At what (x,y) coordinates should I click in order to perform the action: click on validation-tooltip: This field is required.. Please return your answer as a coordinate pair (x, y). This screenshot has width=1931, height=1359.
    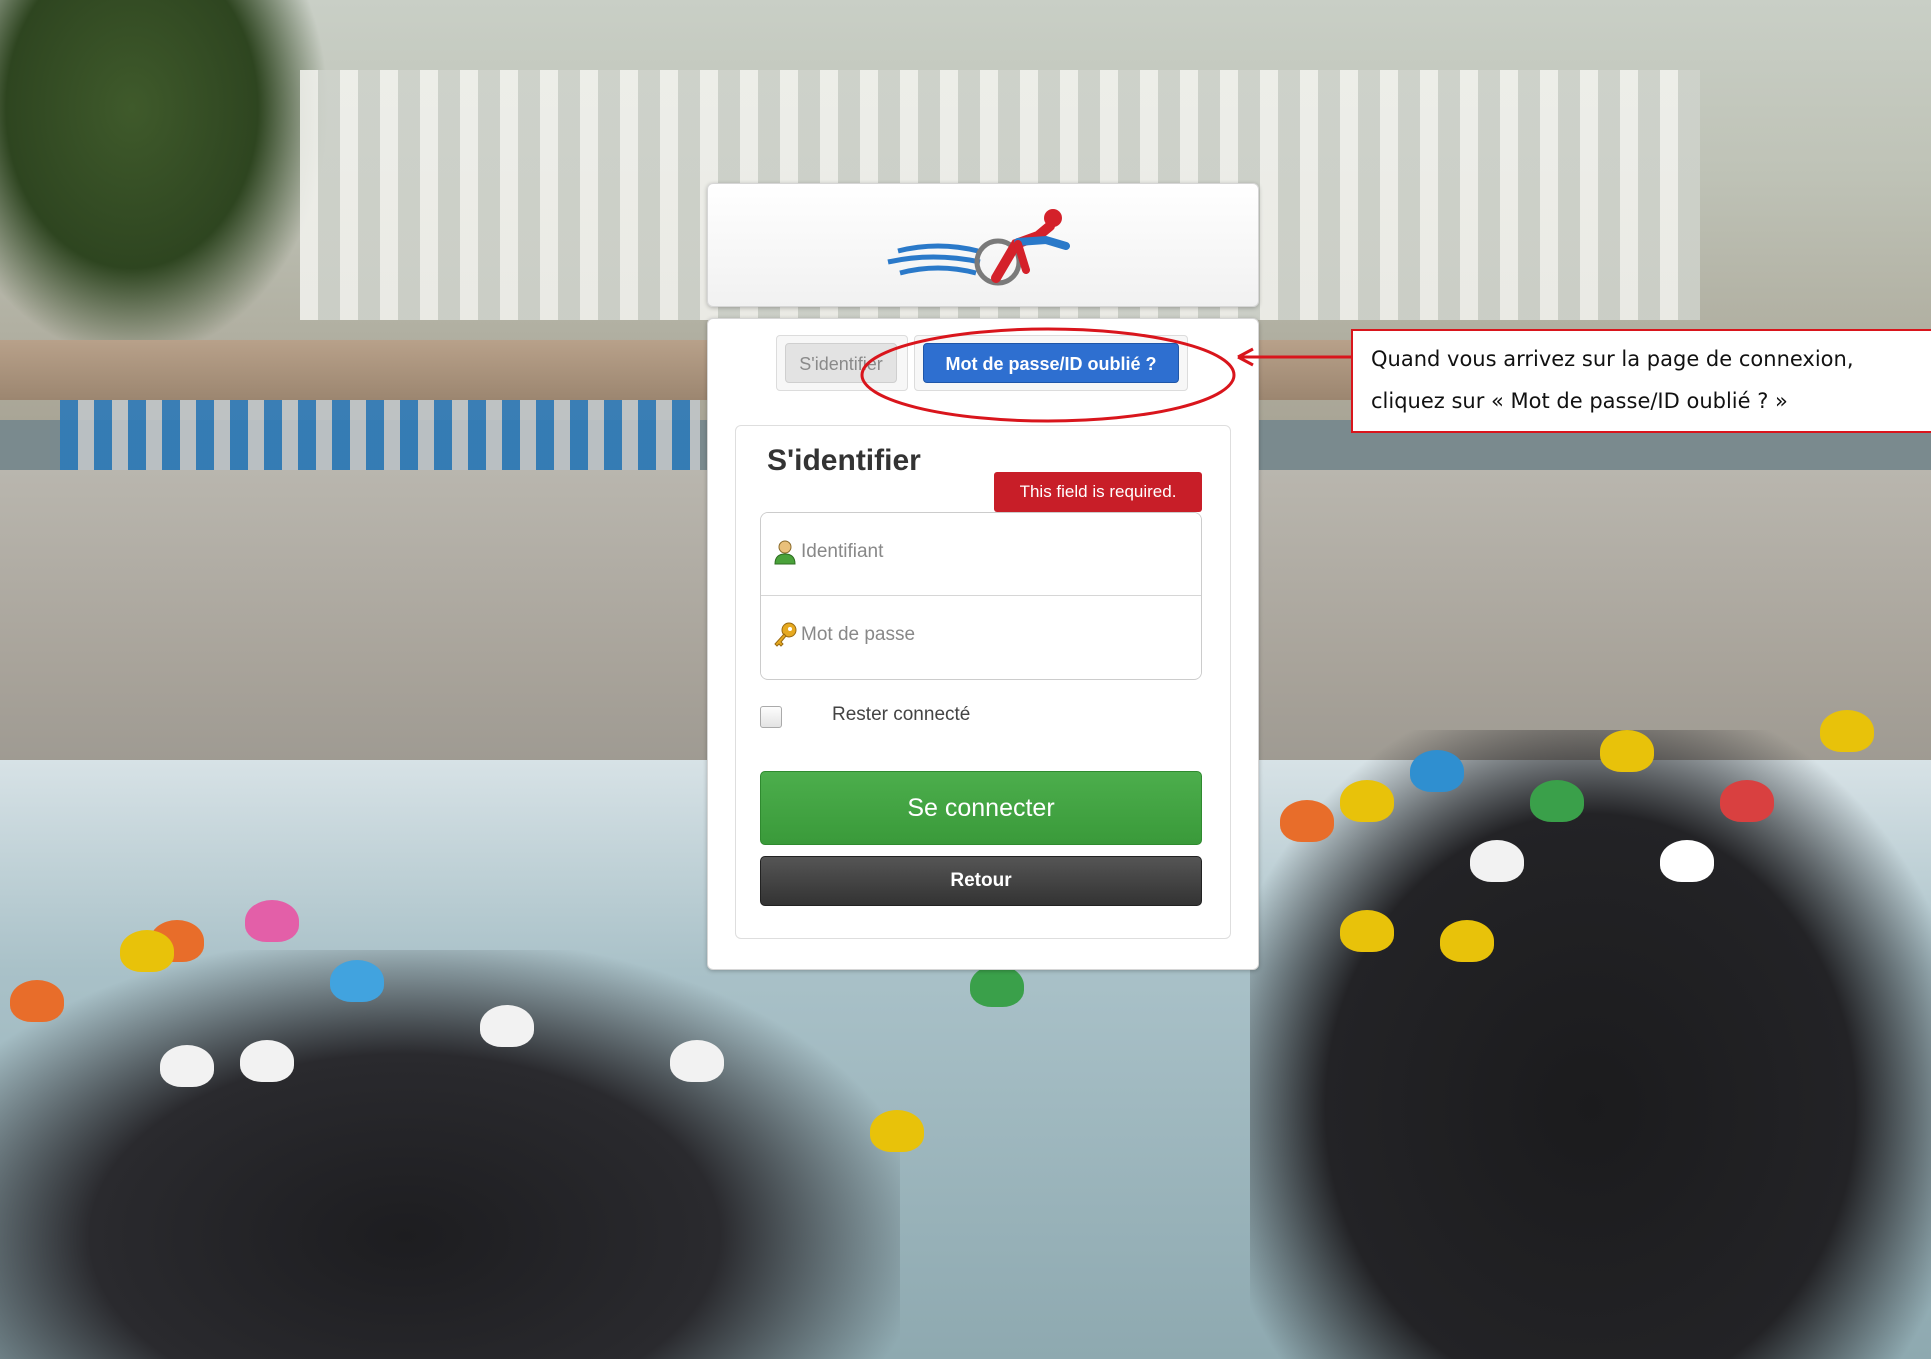
    Looking at the image, I should click on (1098, 496).